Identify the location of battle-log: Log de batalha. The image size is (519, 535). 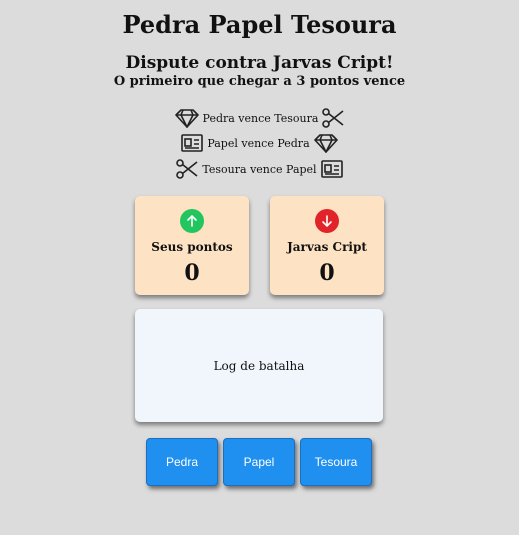
(259, 365).